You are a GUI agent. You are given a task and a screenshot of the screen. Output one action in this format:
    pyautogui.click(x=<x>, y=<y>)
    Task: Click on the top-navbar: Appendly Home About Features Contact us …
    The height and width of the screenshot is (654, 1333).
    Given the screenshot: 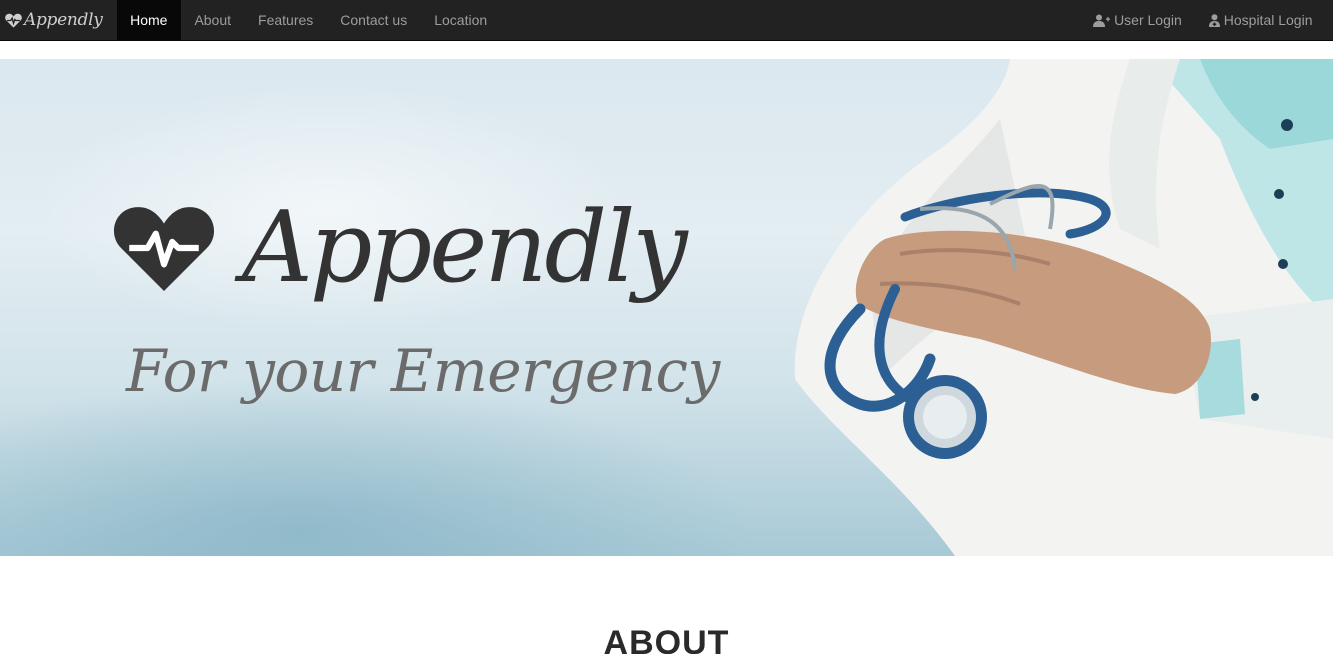 What is the action you would take?
    pyautogui.click(x=666, y=20)
    